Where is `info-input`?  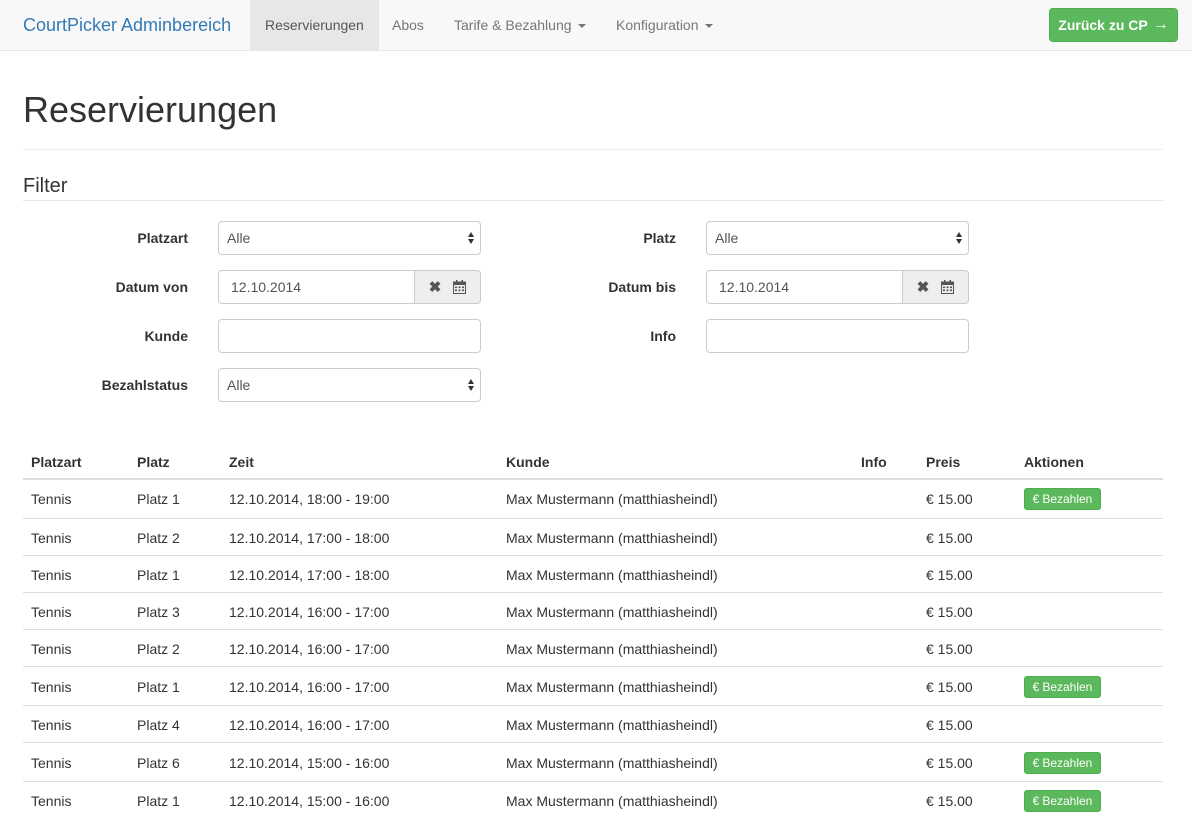 info-input is located at coordinates (837, 336).